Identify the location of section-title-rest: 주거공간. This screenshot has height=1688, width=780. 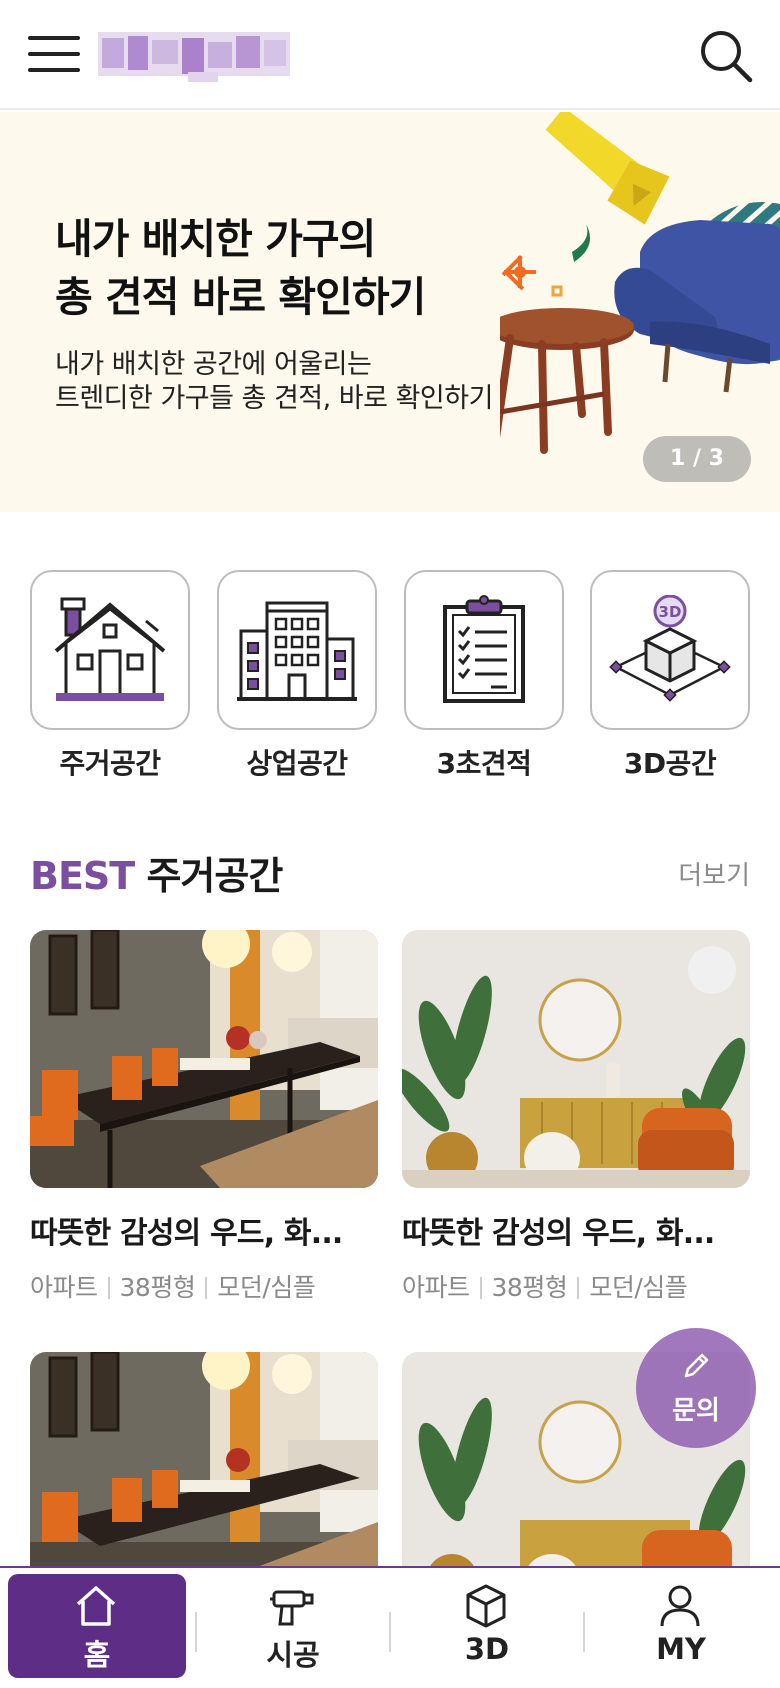
(208, 876).